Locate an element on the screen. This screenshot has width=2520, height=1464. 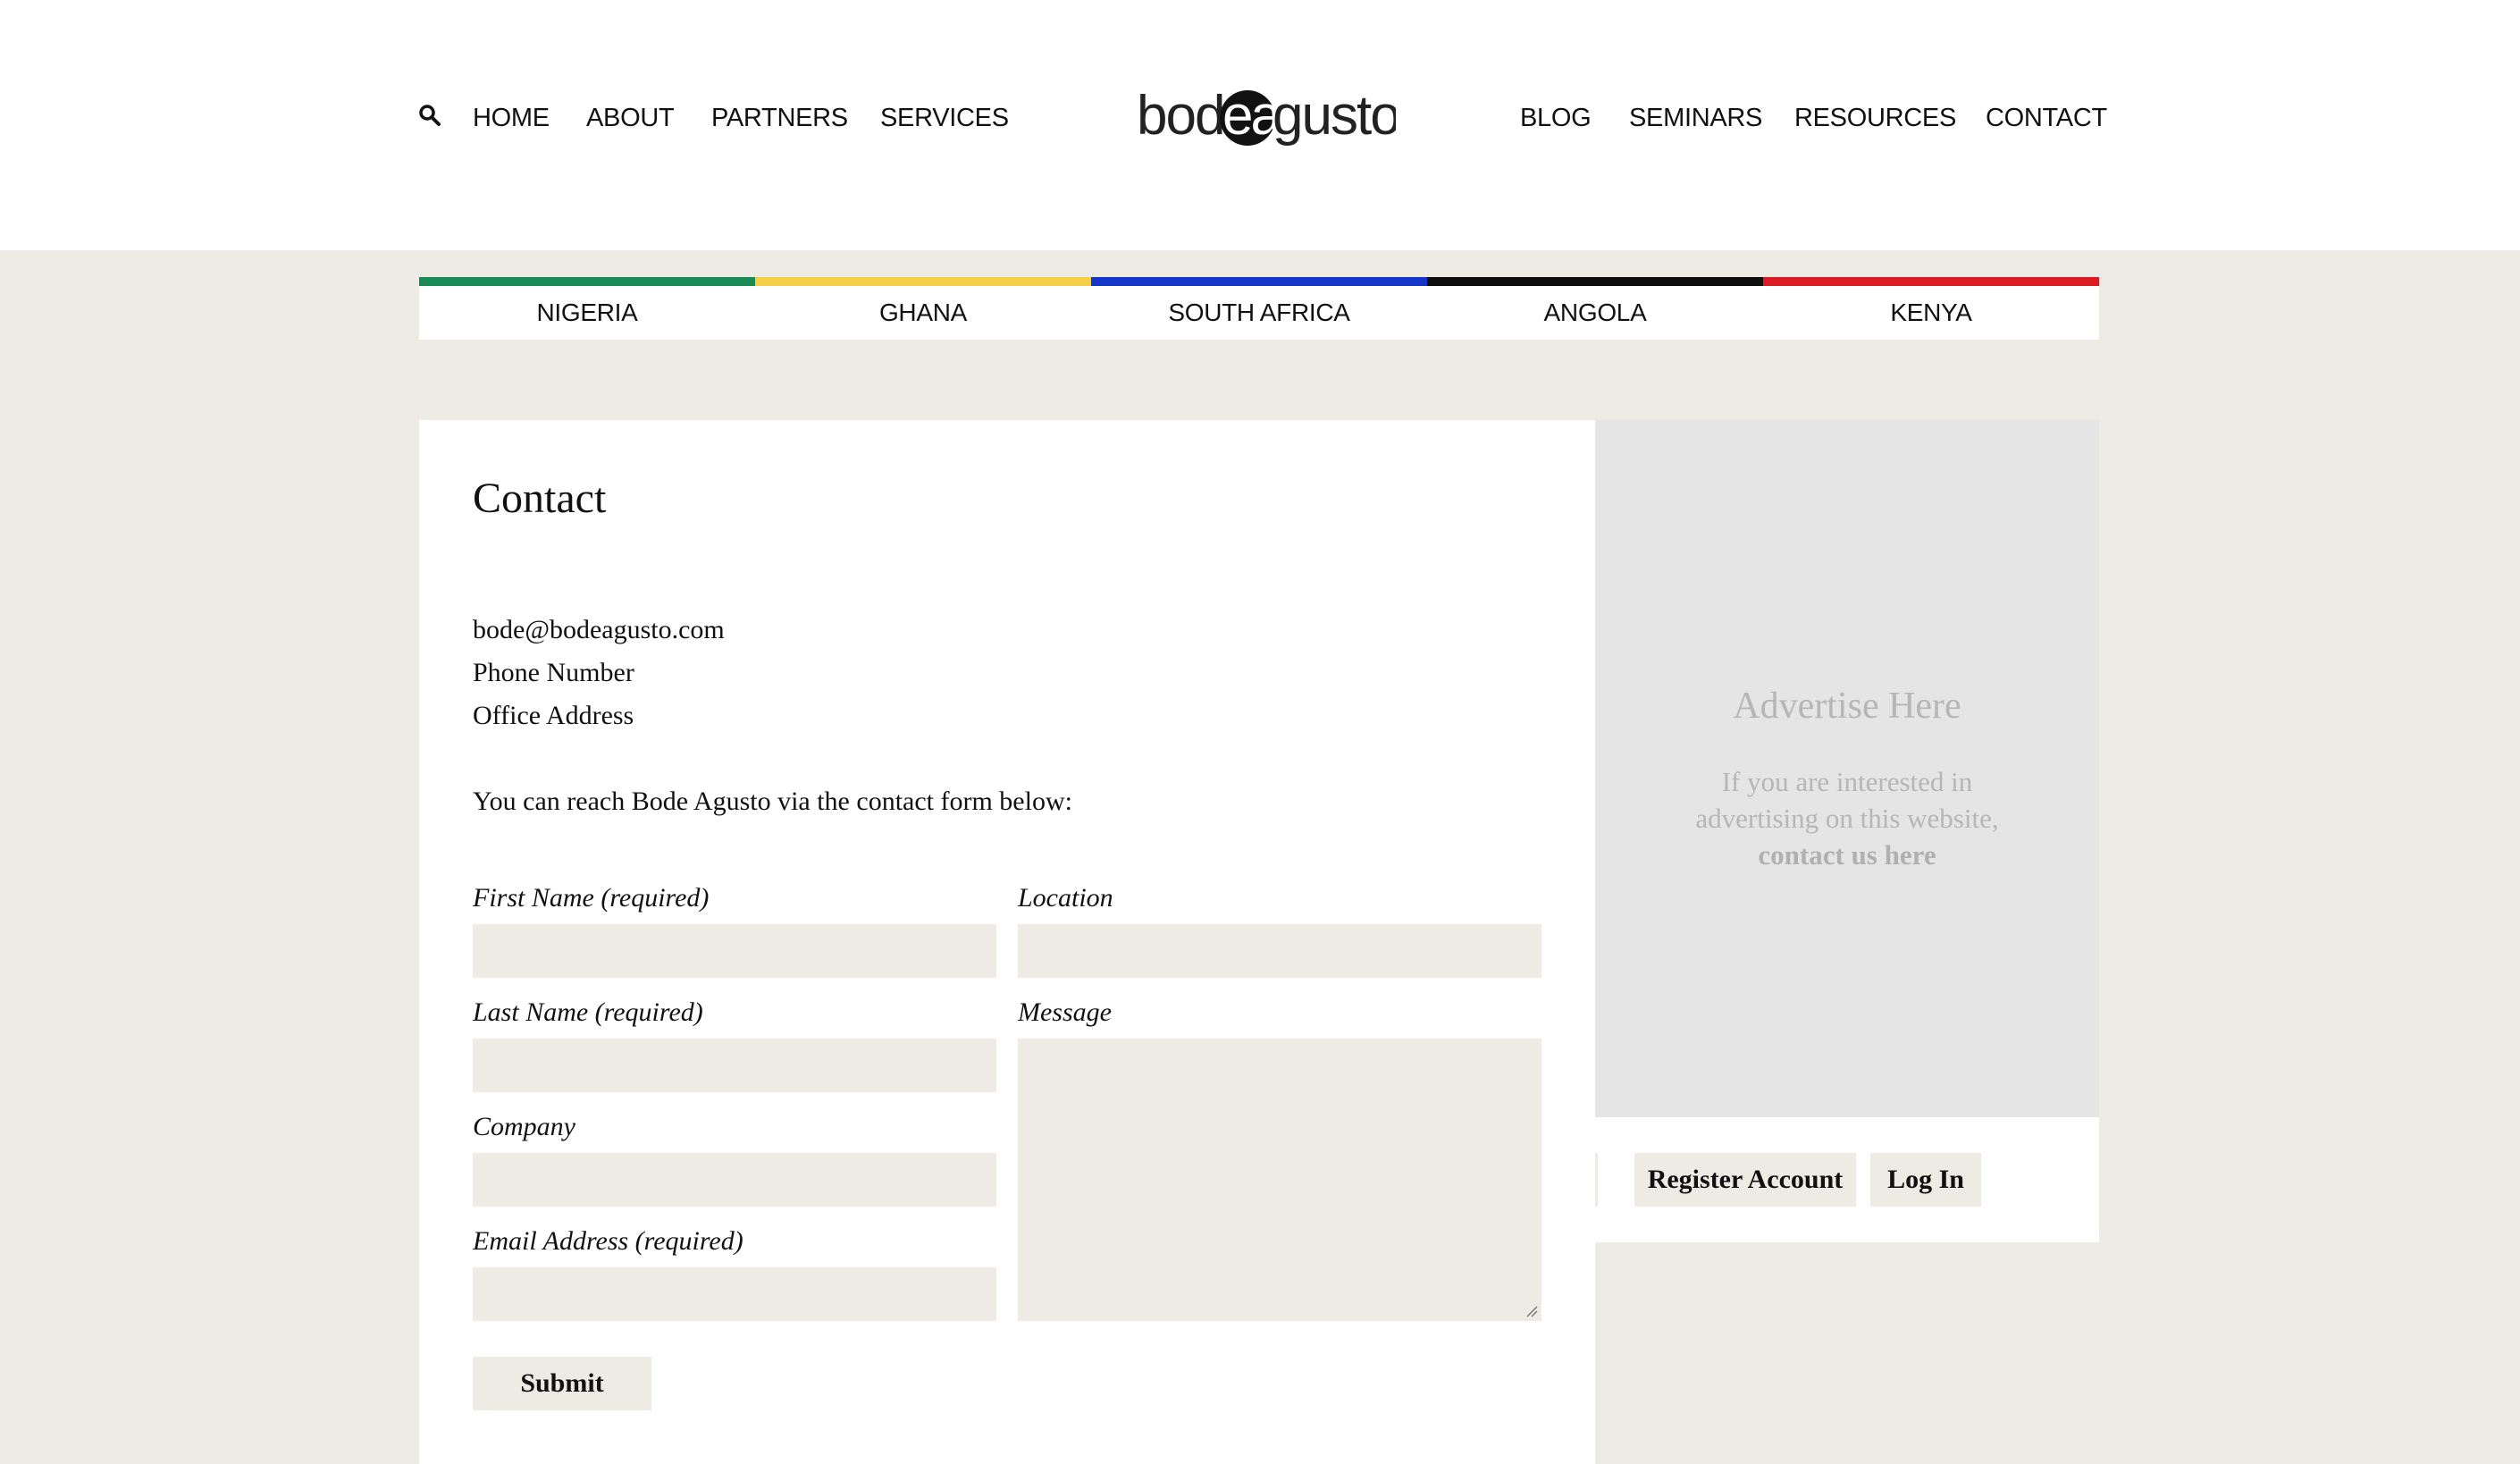
message-label: Message is located at coordinates (1065, 1012).